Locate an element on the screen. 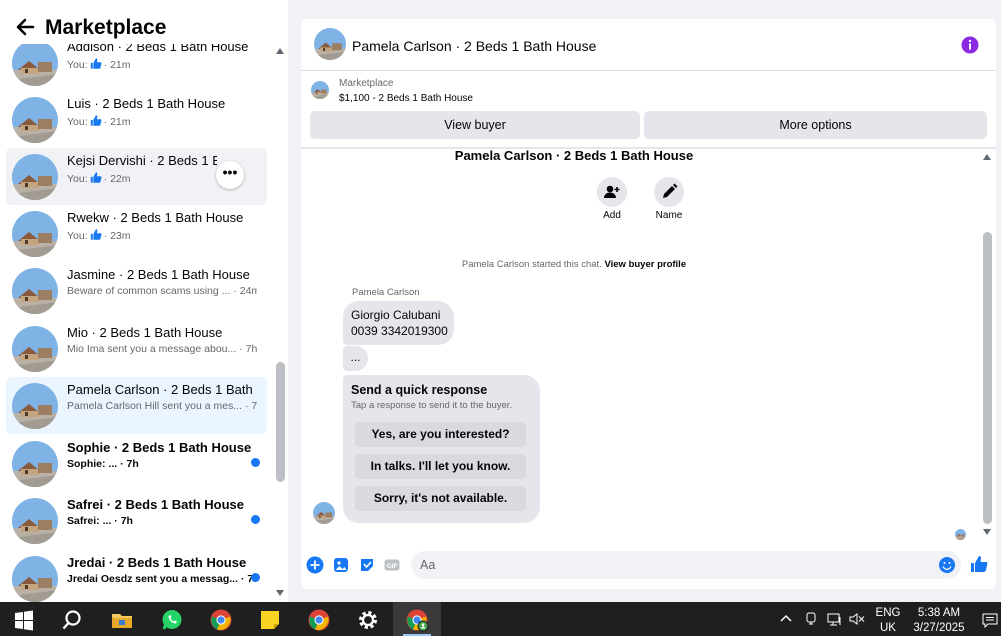 The width and height of the screenshot is (1001, 636). svg-text: GIF is located at coordinates (392, 566).